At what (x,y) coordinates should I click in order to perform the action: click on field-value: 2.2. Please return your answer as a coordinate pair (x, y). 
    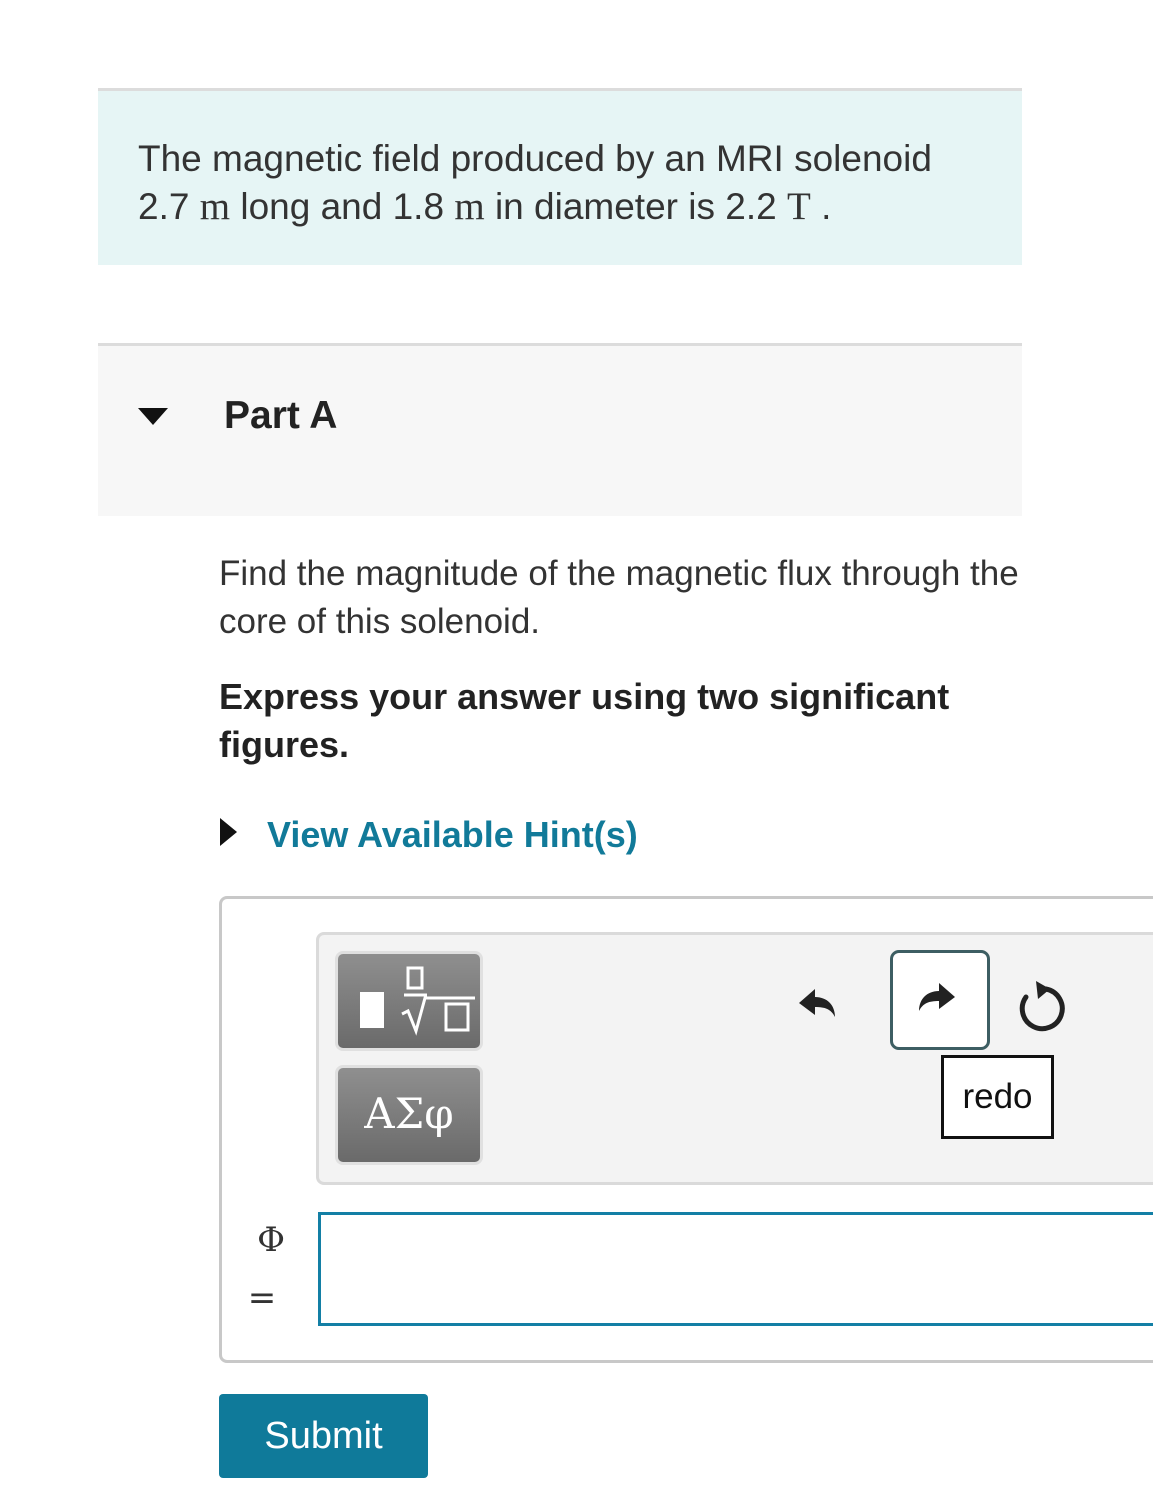
    Looking at the image, I should click on (751, 206).